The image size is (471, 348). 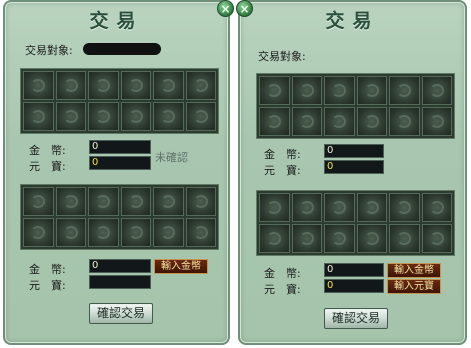 I want to click on my-yuanbao-field: 0, so click(x=354, y=286).